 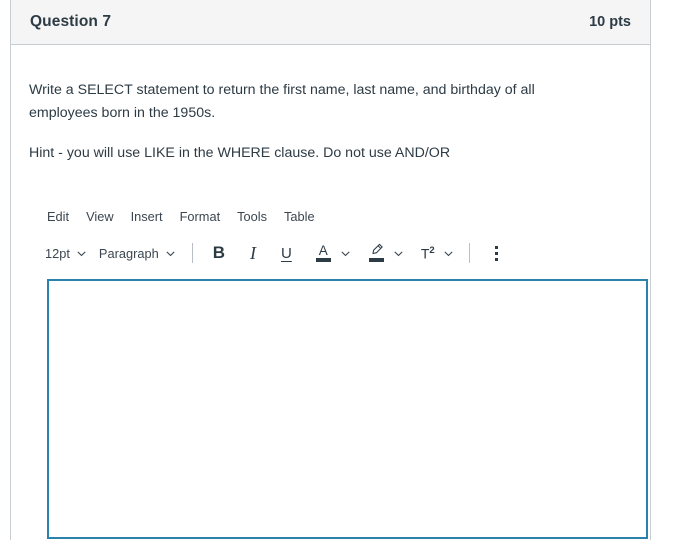 I want to click on text-color-dropdown, so click(x=345, y=253).